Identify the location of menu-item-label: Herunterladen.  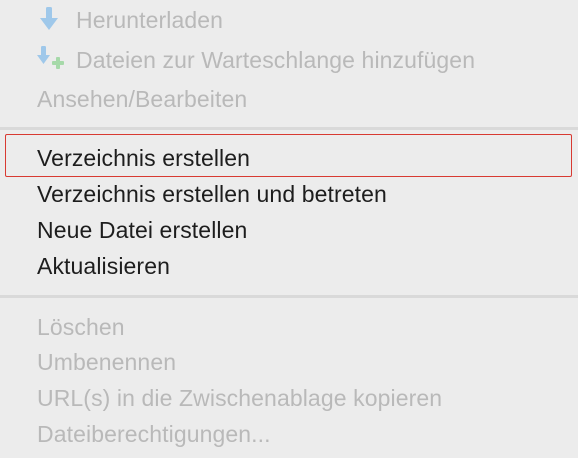
(150, 19).